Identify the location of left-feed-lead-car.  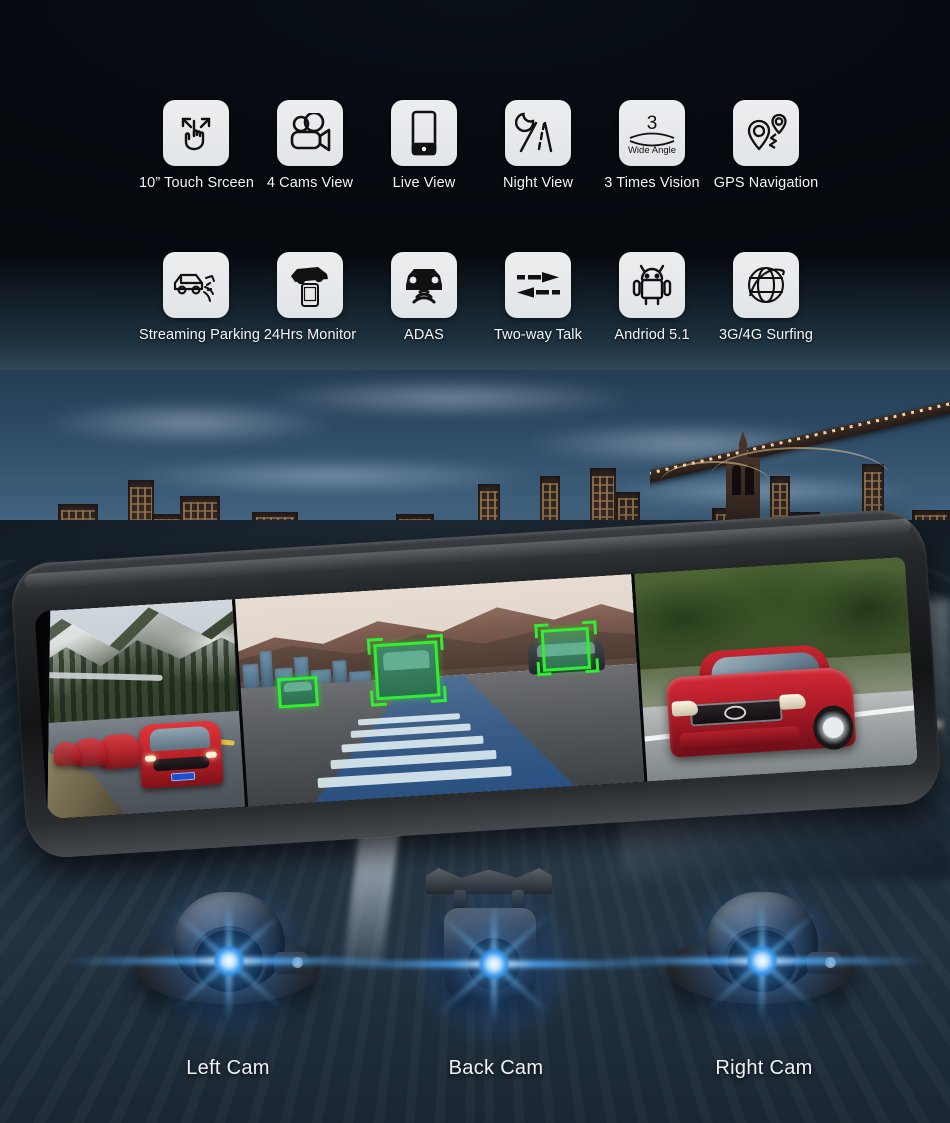
(181, 754).